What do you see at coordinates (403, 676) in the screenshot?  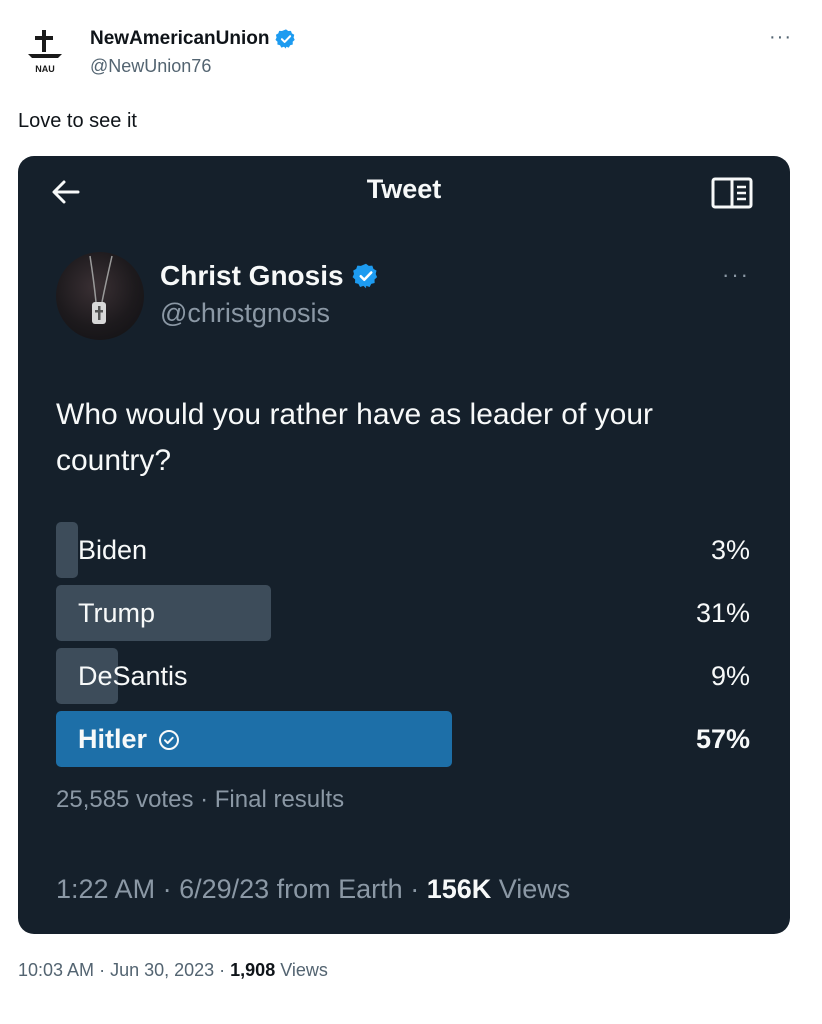 I see `poll-option: DeSantis 9%` at bounding box center [403, 676].